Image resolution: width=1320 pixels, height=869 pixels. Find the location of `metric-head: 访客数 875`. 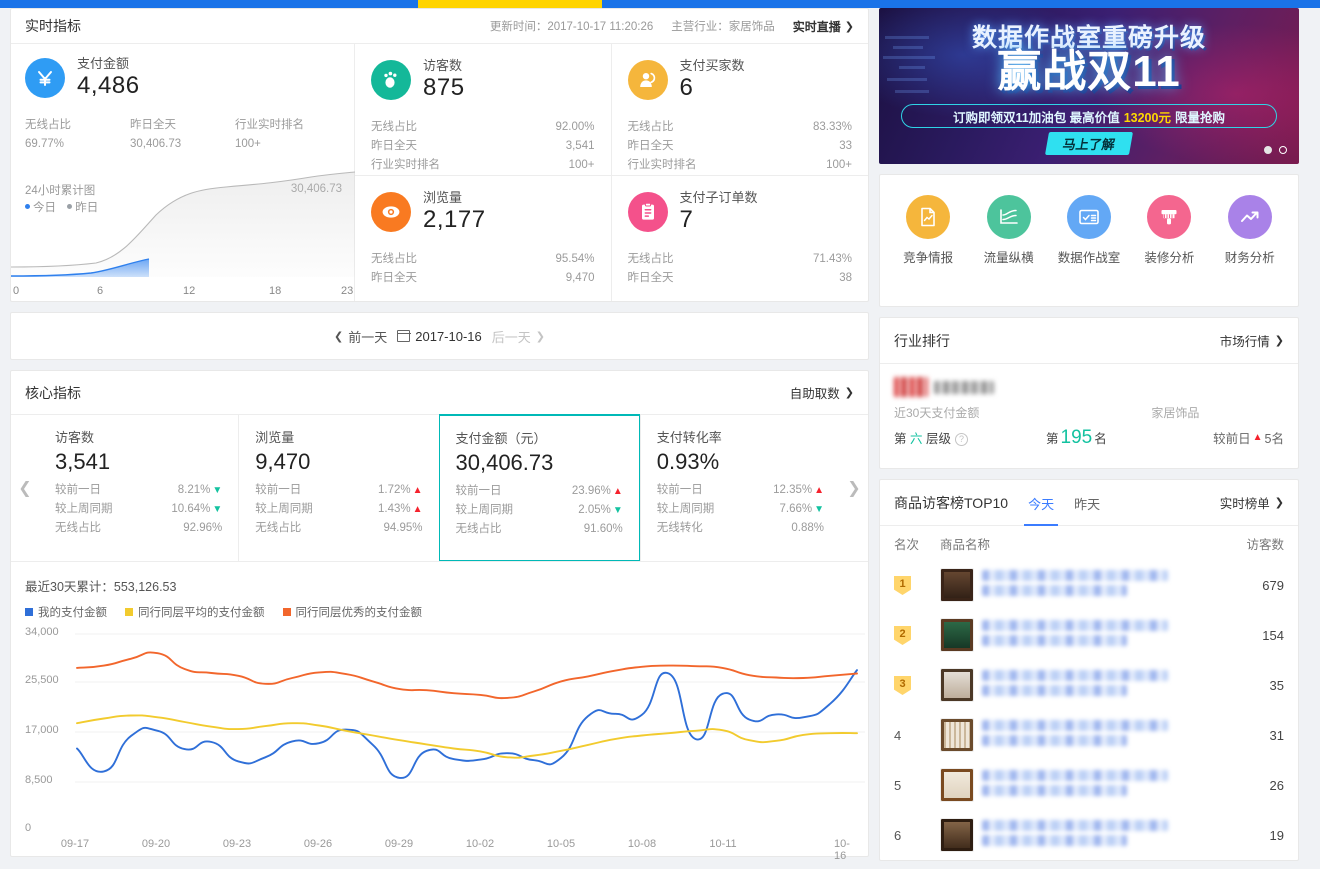

metric-head: 访客数 875 is located at coordinates (483, 80).